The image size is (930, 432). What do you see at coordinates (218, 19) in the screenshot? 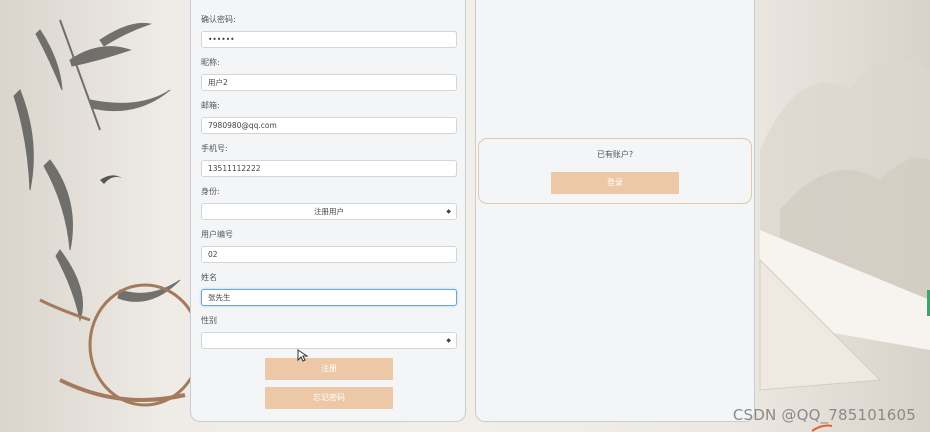
I see `confirm-password-label: 确认密码:` at bounding box center [218, 19].